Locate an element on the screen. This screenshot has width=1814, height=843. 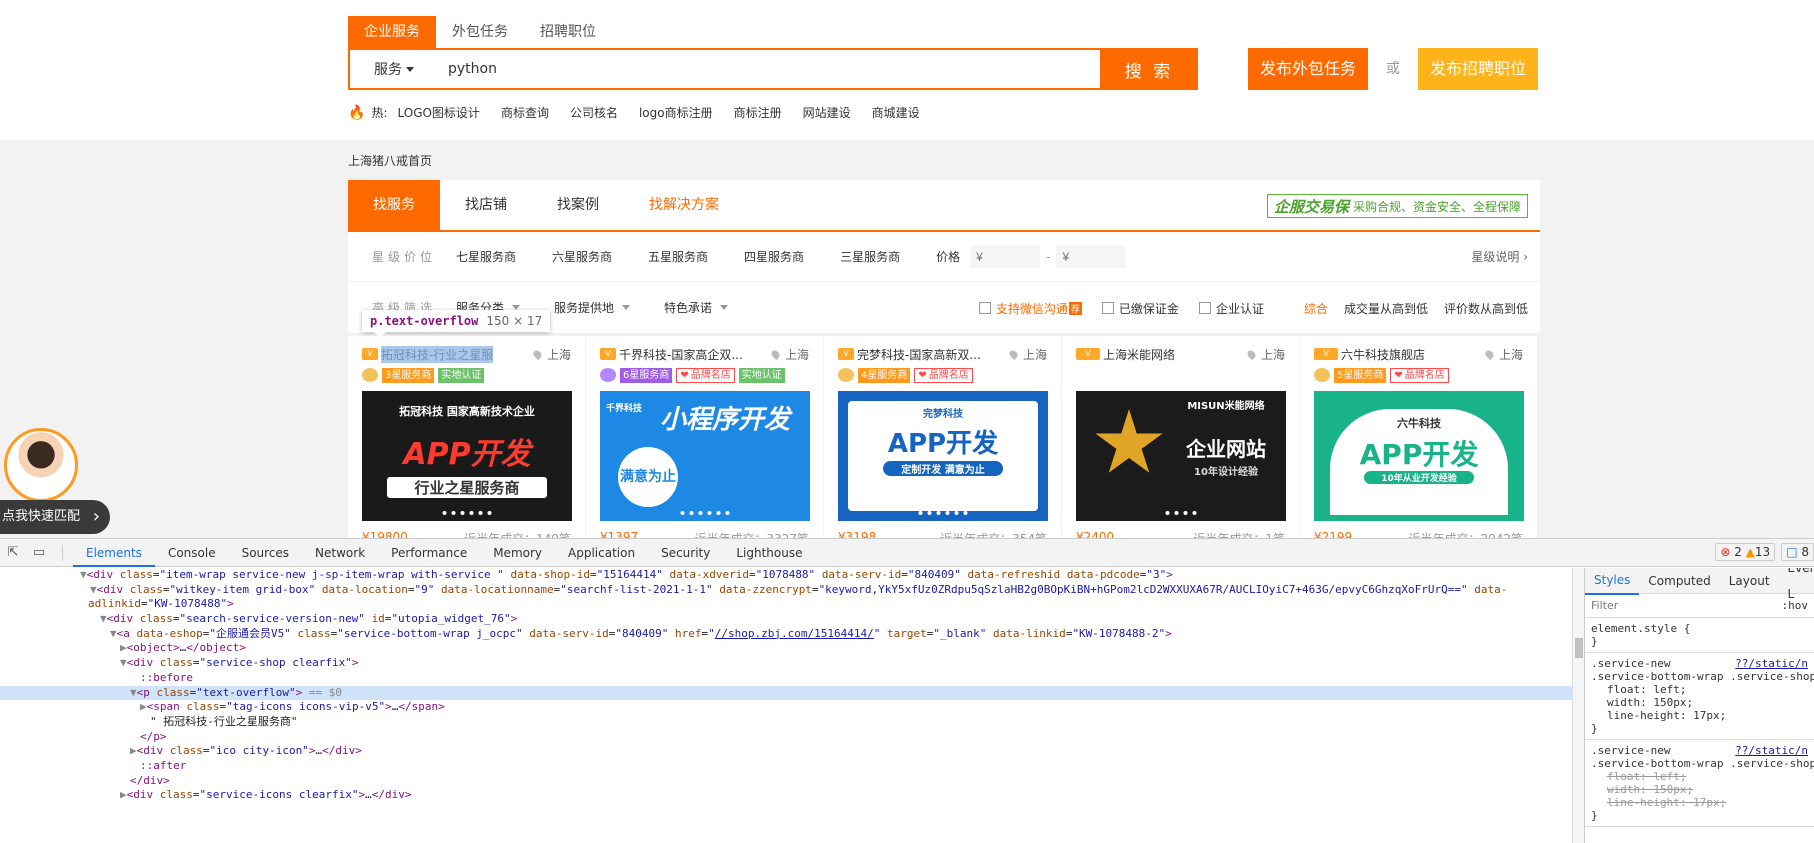
dom-line: adlinkid="KW-1078488"> is located at coordinates (786, 604).